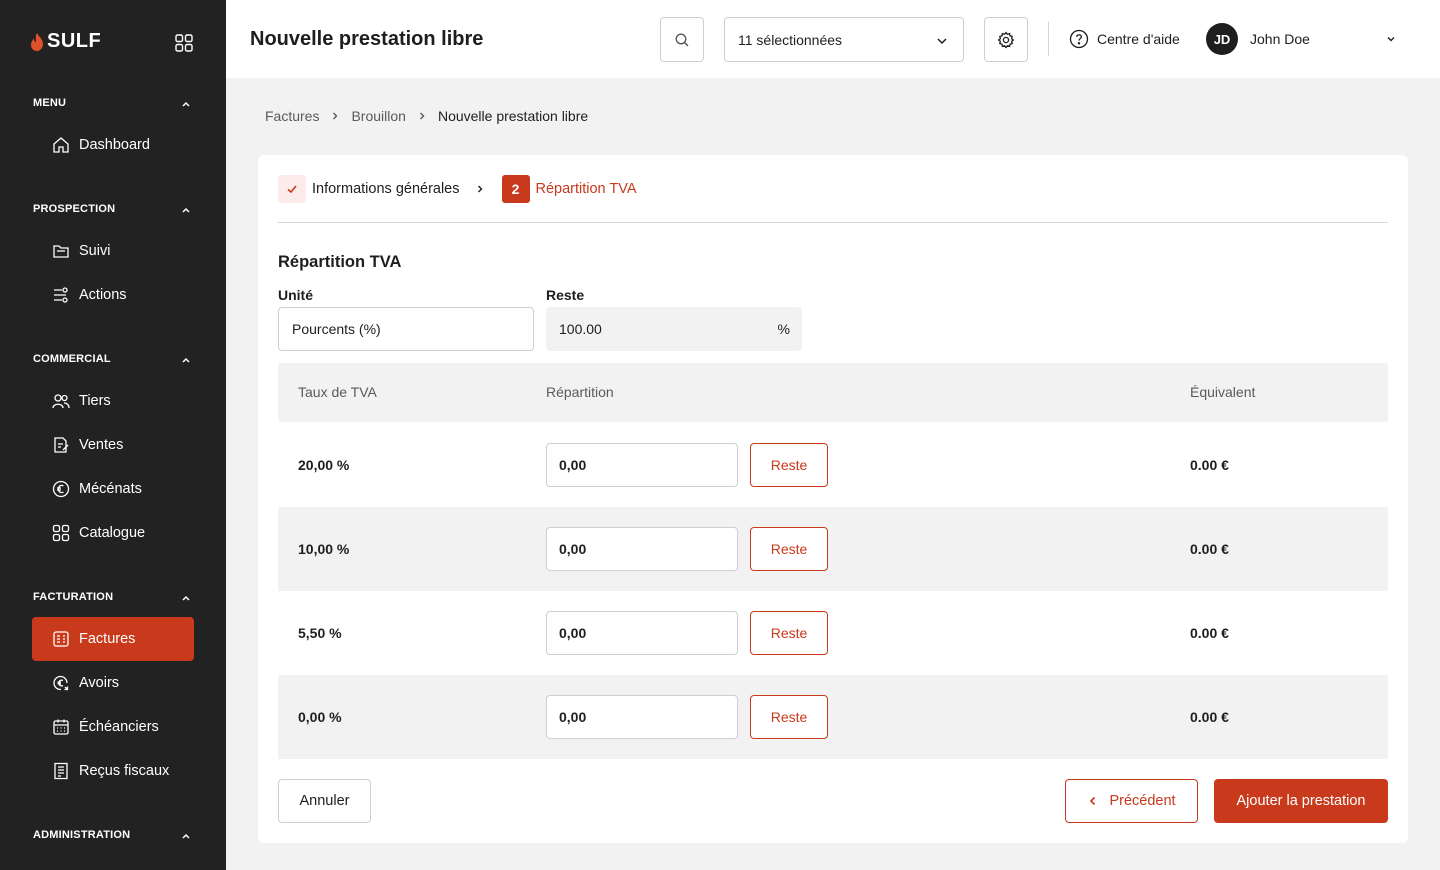 This screenshot has height=870, width=1440. I want to click on section-title: PROSPECTION, so click(74, 209).